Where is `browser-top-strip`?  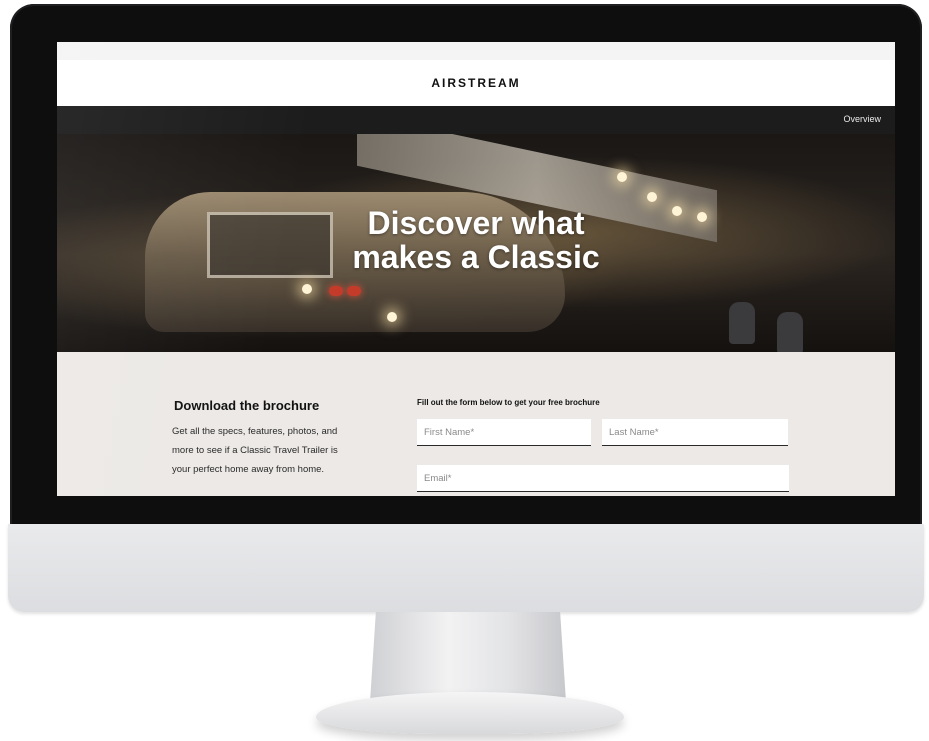 browser-top-strip is located at coordinates (476, 51).